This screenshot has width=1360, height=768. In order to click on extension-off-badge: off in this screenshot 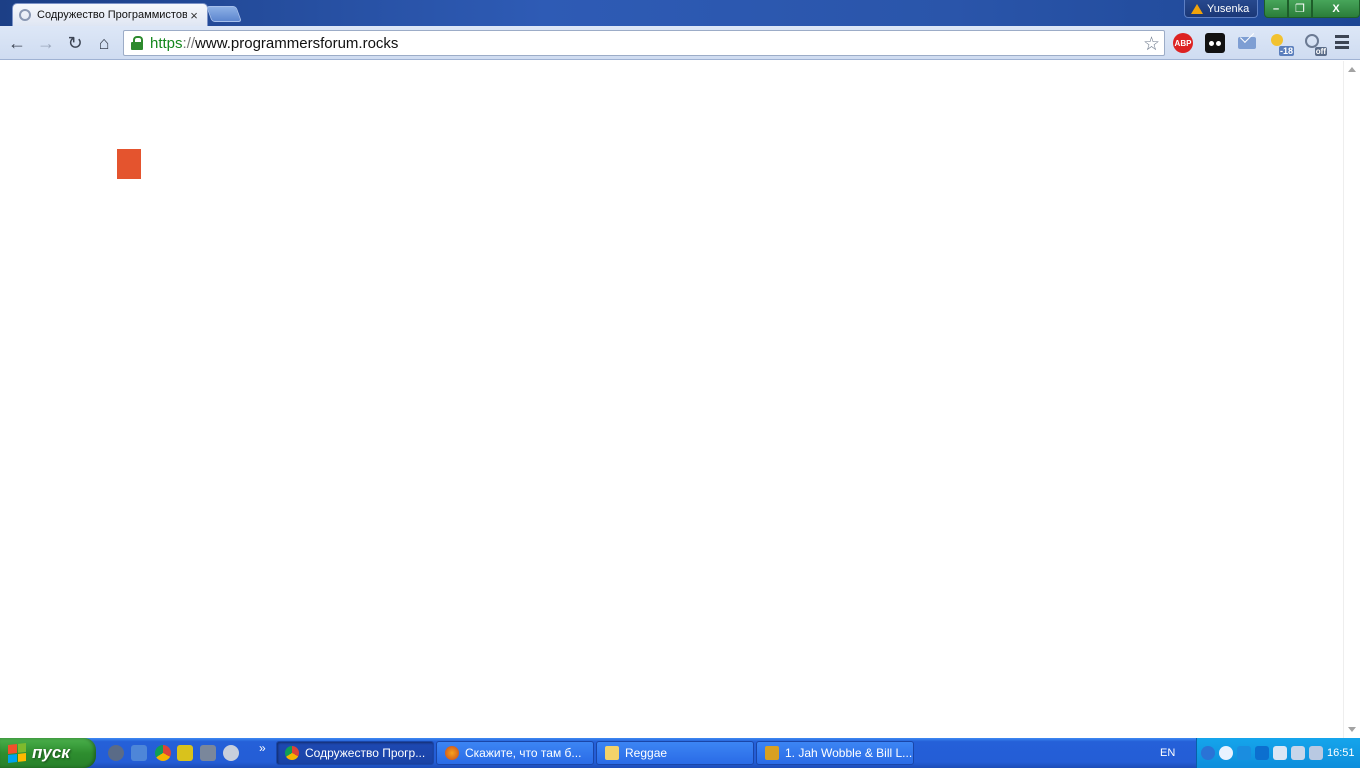, I will do `click(1320, 51)`.